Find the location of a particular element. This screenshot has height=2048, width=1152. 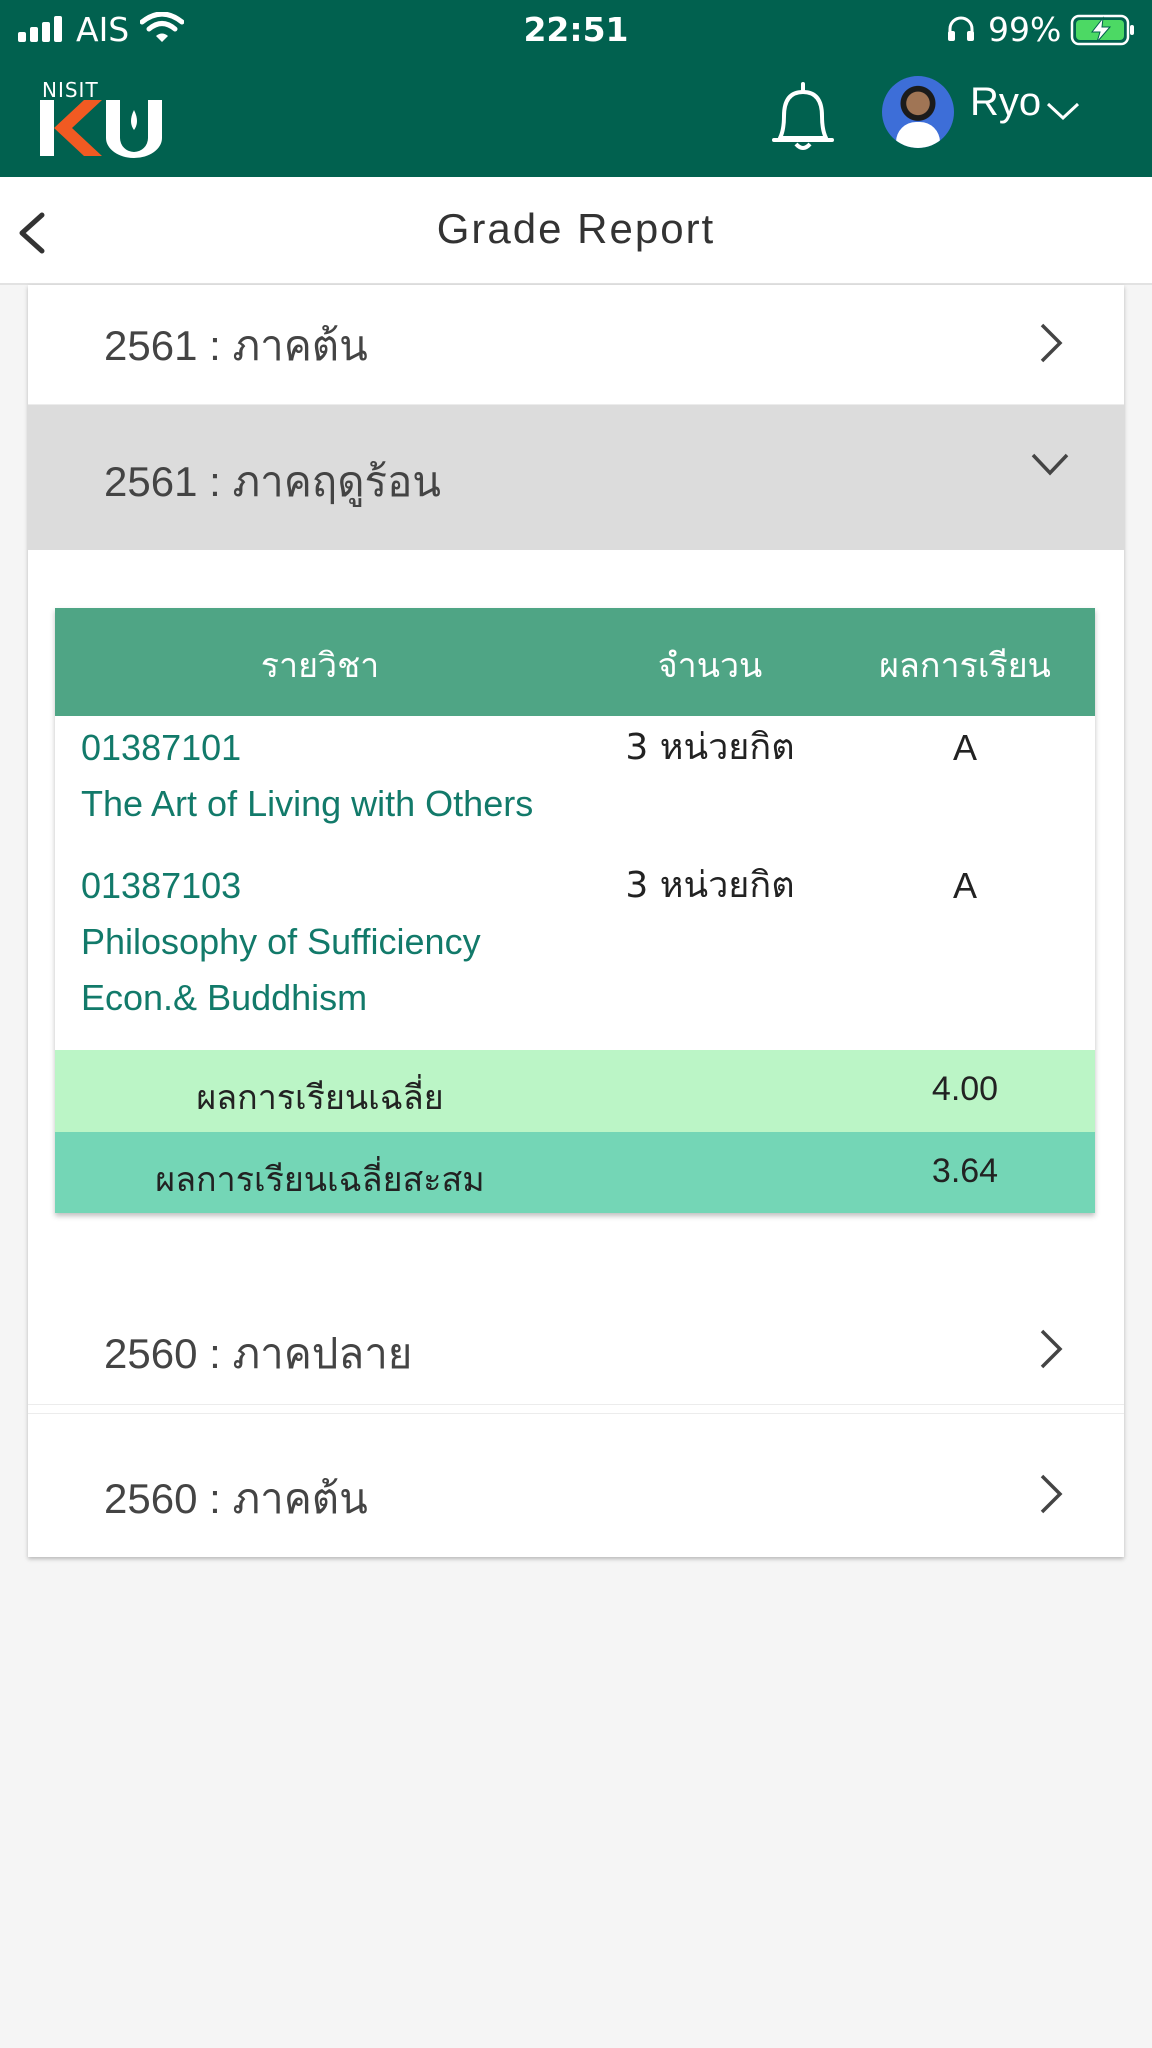

course-name-line1: Philosophy of Sufficiency is located at coordinates (321, 942).